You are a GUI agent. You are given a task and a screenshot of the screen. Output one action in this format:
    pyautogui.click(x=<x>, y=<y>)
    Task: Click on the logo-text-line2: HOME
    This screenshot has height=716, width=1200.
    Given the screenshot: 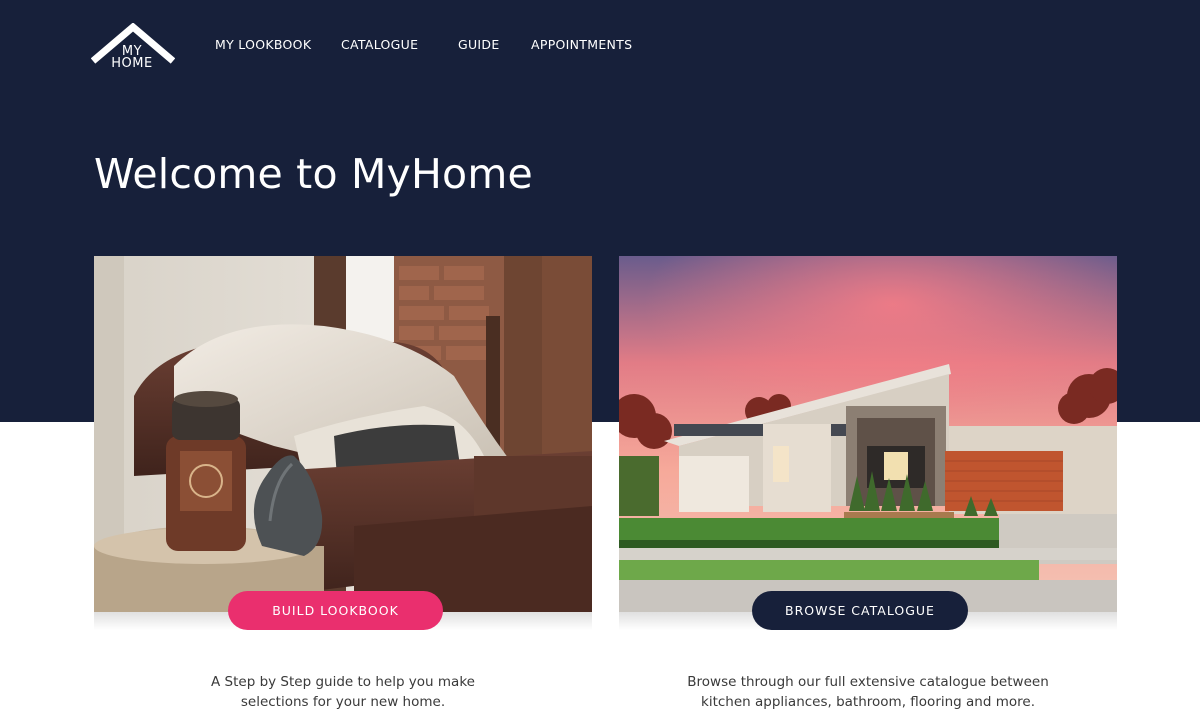 What is the action you would take?
    pyautogui.click(x=132, y=63)
    